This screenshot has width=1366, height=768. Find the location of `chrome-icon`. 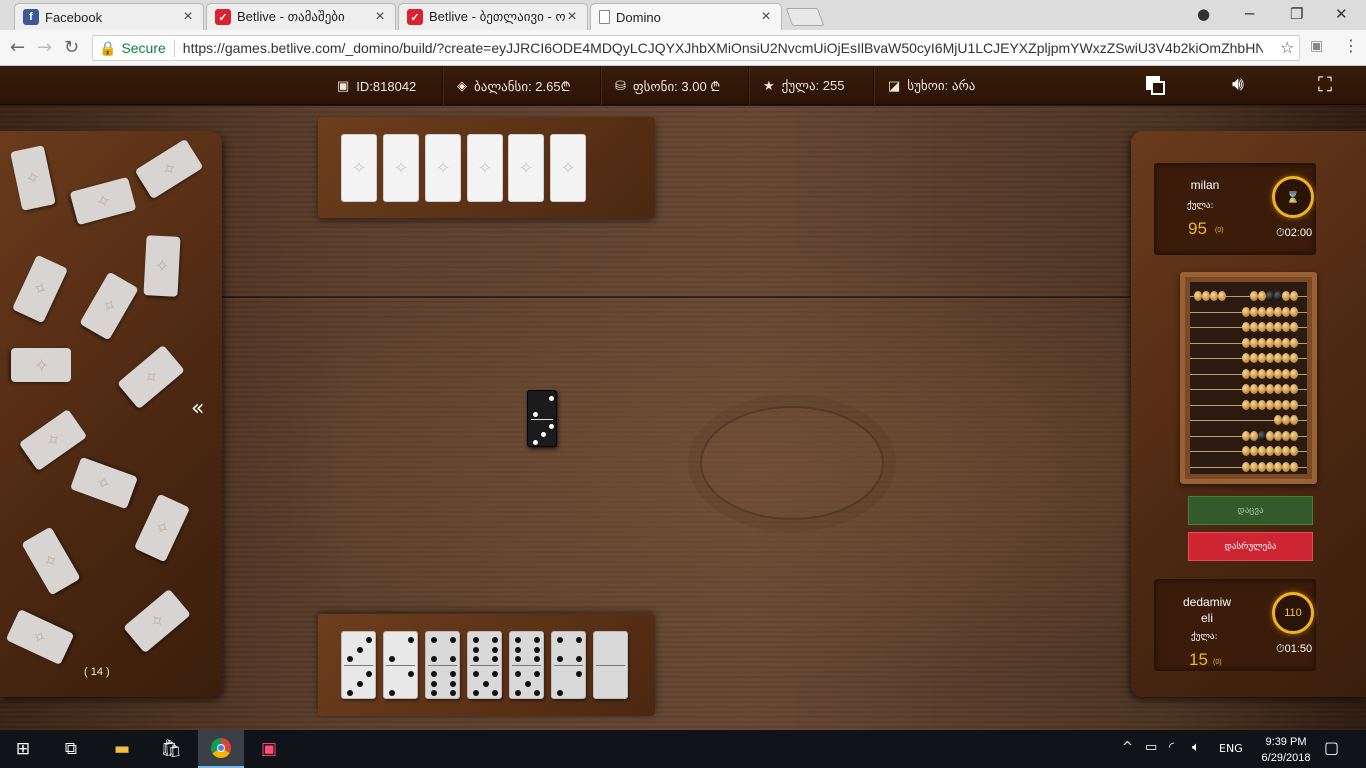

chrome-icon is located at coordinates (221, 749).